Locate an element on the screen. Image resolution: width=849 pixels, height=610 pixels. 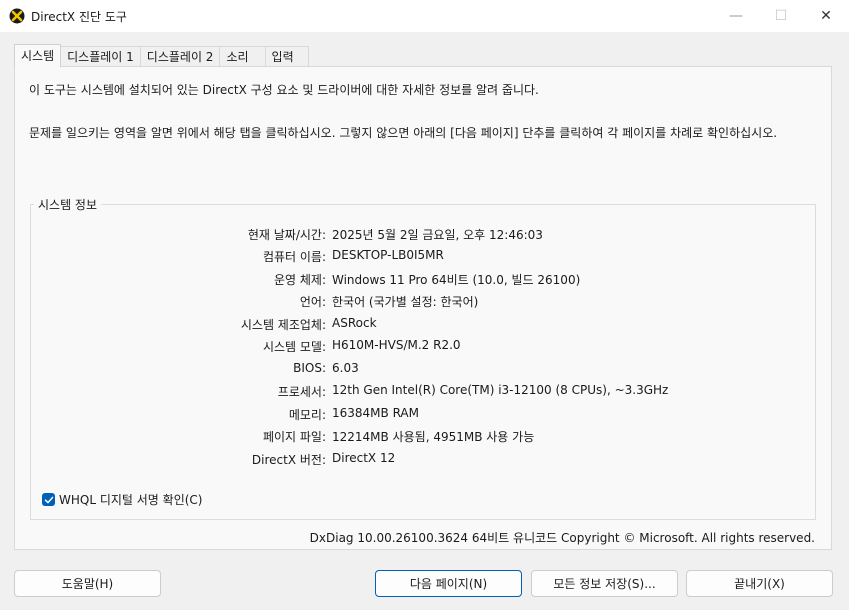
whql-checkbox is located at coordinates (48, 499).